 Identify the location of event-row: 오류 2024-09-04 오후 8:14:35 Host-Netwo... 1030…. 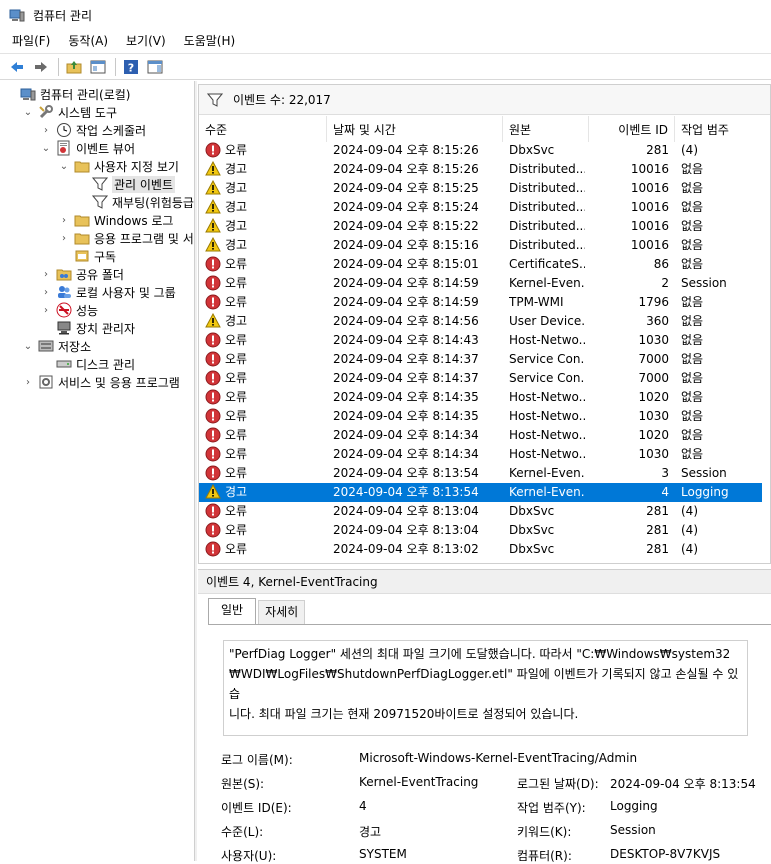
(480, 416).